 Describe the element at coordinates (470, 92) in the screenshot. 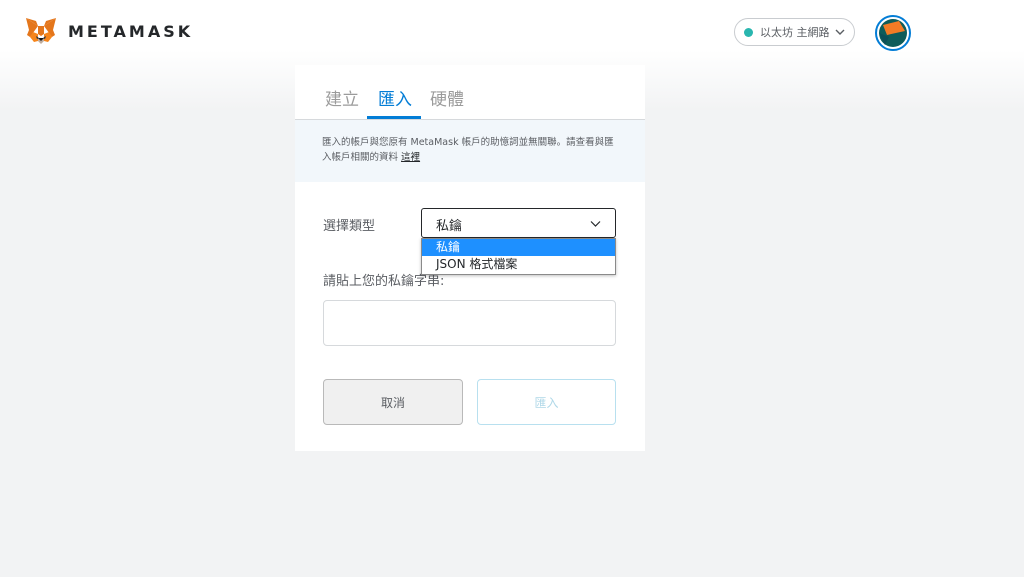

I see `tab-bar: 建立 匯入 硬體` at that location.